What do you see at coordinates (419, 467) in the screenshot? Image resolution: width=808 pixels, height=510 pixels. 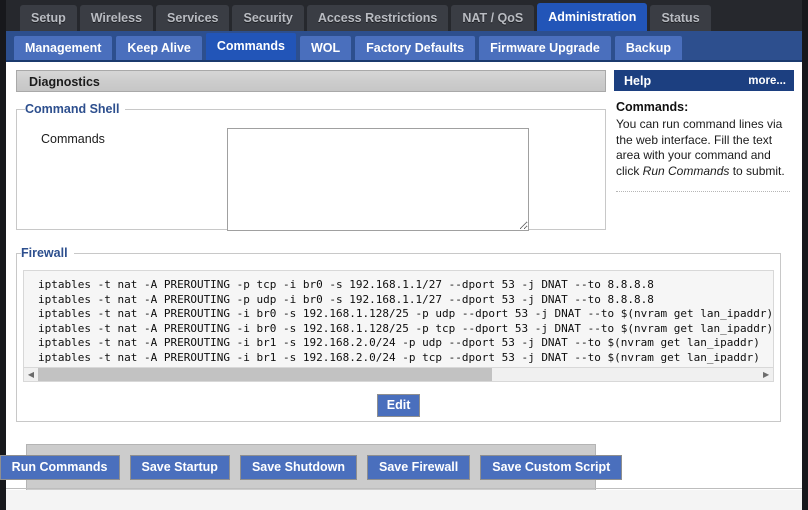 I see `save-firewall-button: Save Firewall` at bounding box center [419, 467].